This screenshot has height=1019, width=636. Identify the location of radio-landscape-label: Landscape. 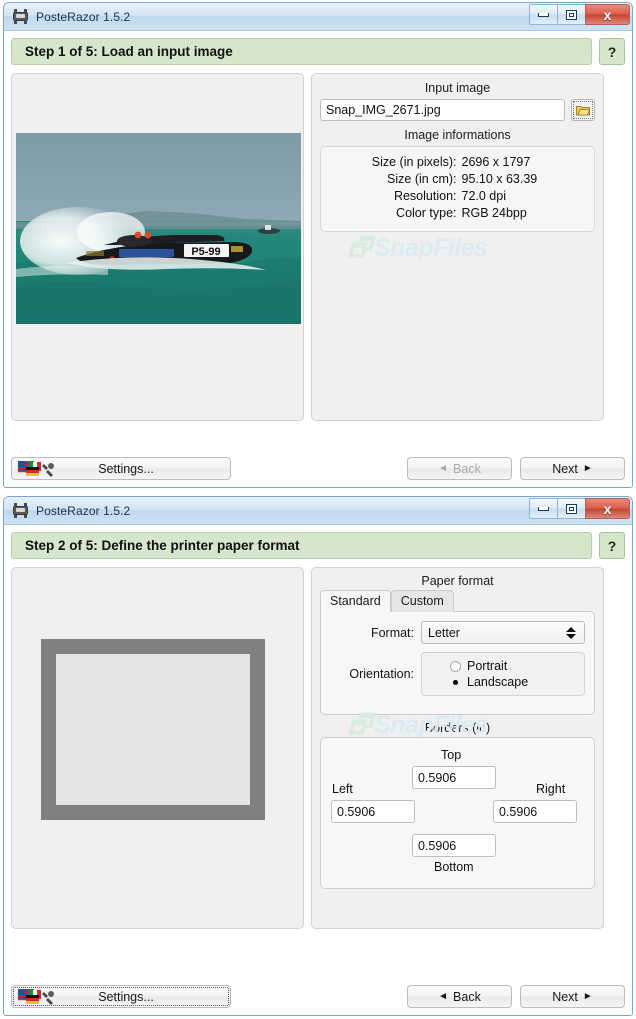
(498, 682).